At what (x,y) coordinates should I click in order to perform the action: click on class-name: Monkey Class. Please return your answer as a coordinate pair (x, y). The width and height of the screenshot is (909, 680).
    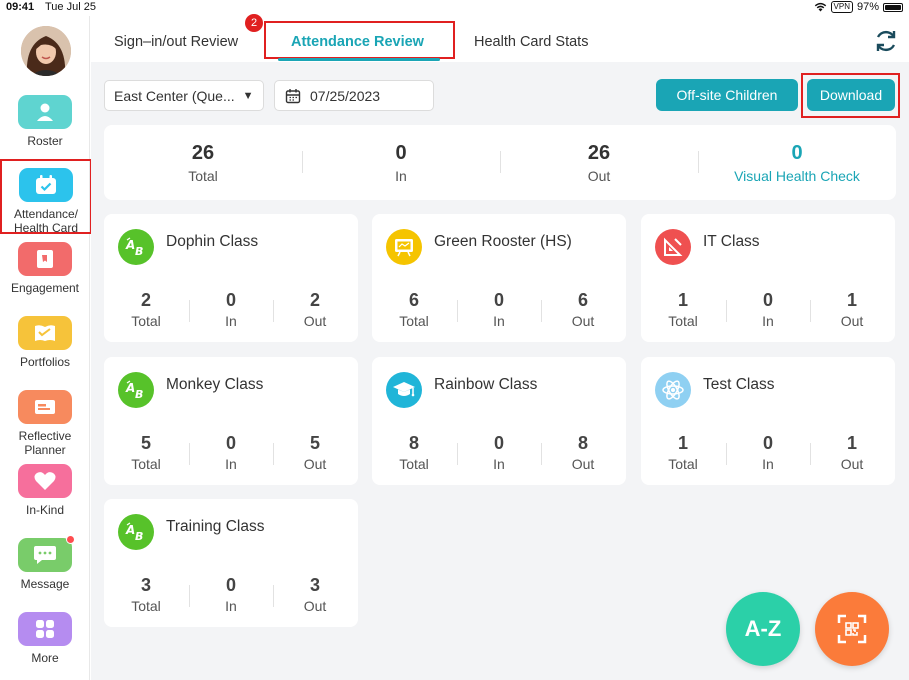
    Looking at the image, I should click on (215, 384).